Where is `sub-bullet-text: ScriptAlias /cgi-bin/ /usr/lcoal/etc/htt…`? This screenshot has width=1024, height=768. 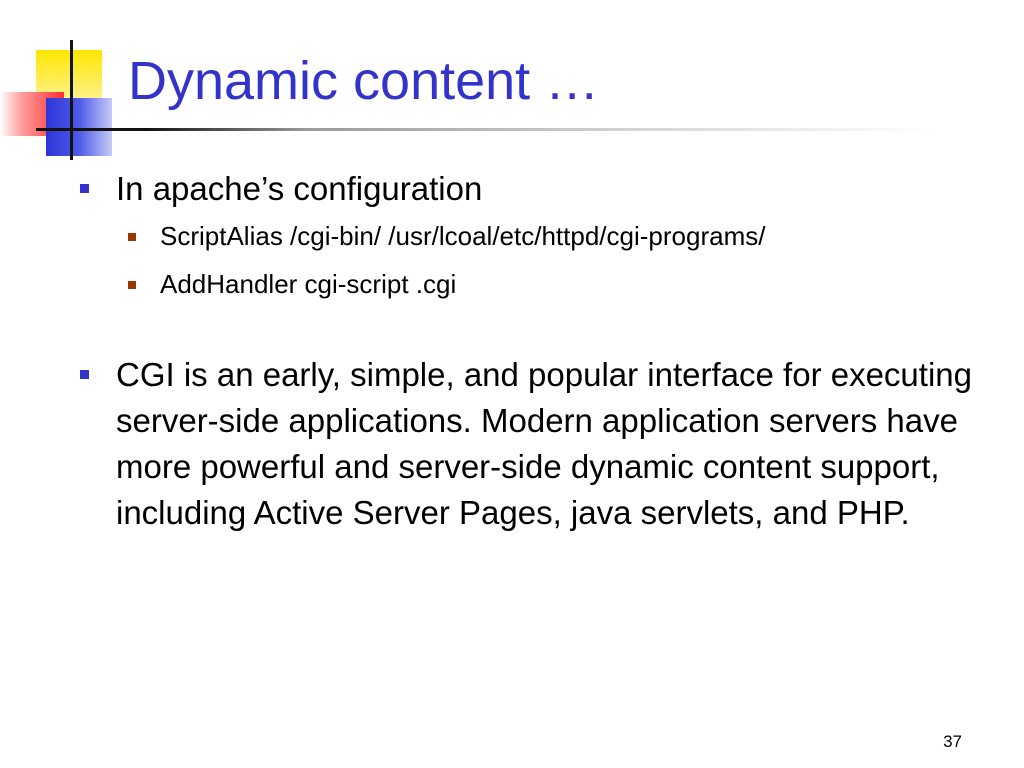 sub-bullet-text: ScriptAlias /cgi-bin/ /usr/lcoal/etc/htt… is located at coordinates (463, 236).